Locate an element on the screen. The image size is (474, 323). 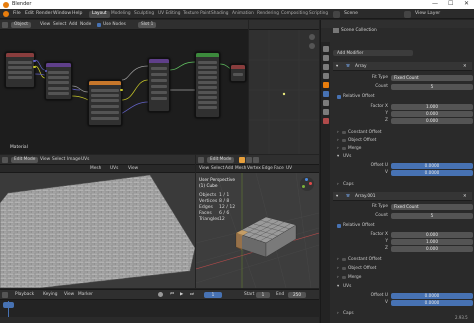
maximize-button: ☐ is located at coordinates (450, 4).